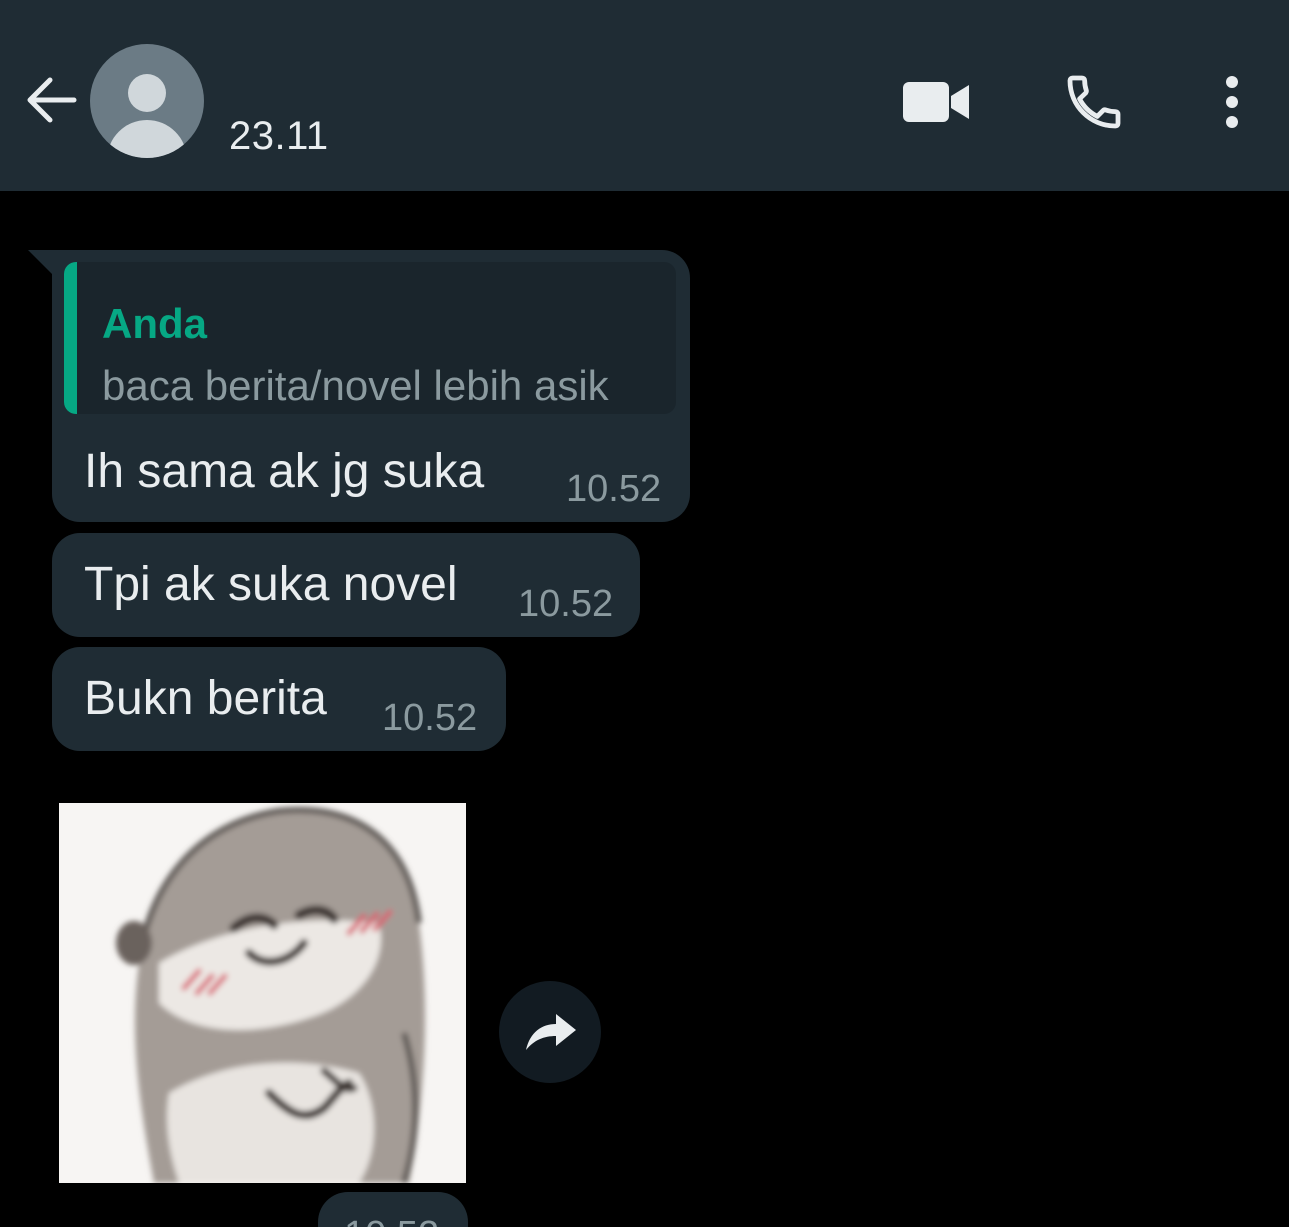  I want to click on message-text: Tpi ak suka novel, so click(271, 584).